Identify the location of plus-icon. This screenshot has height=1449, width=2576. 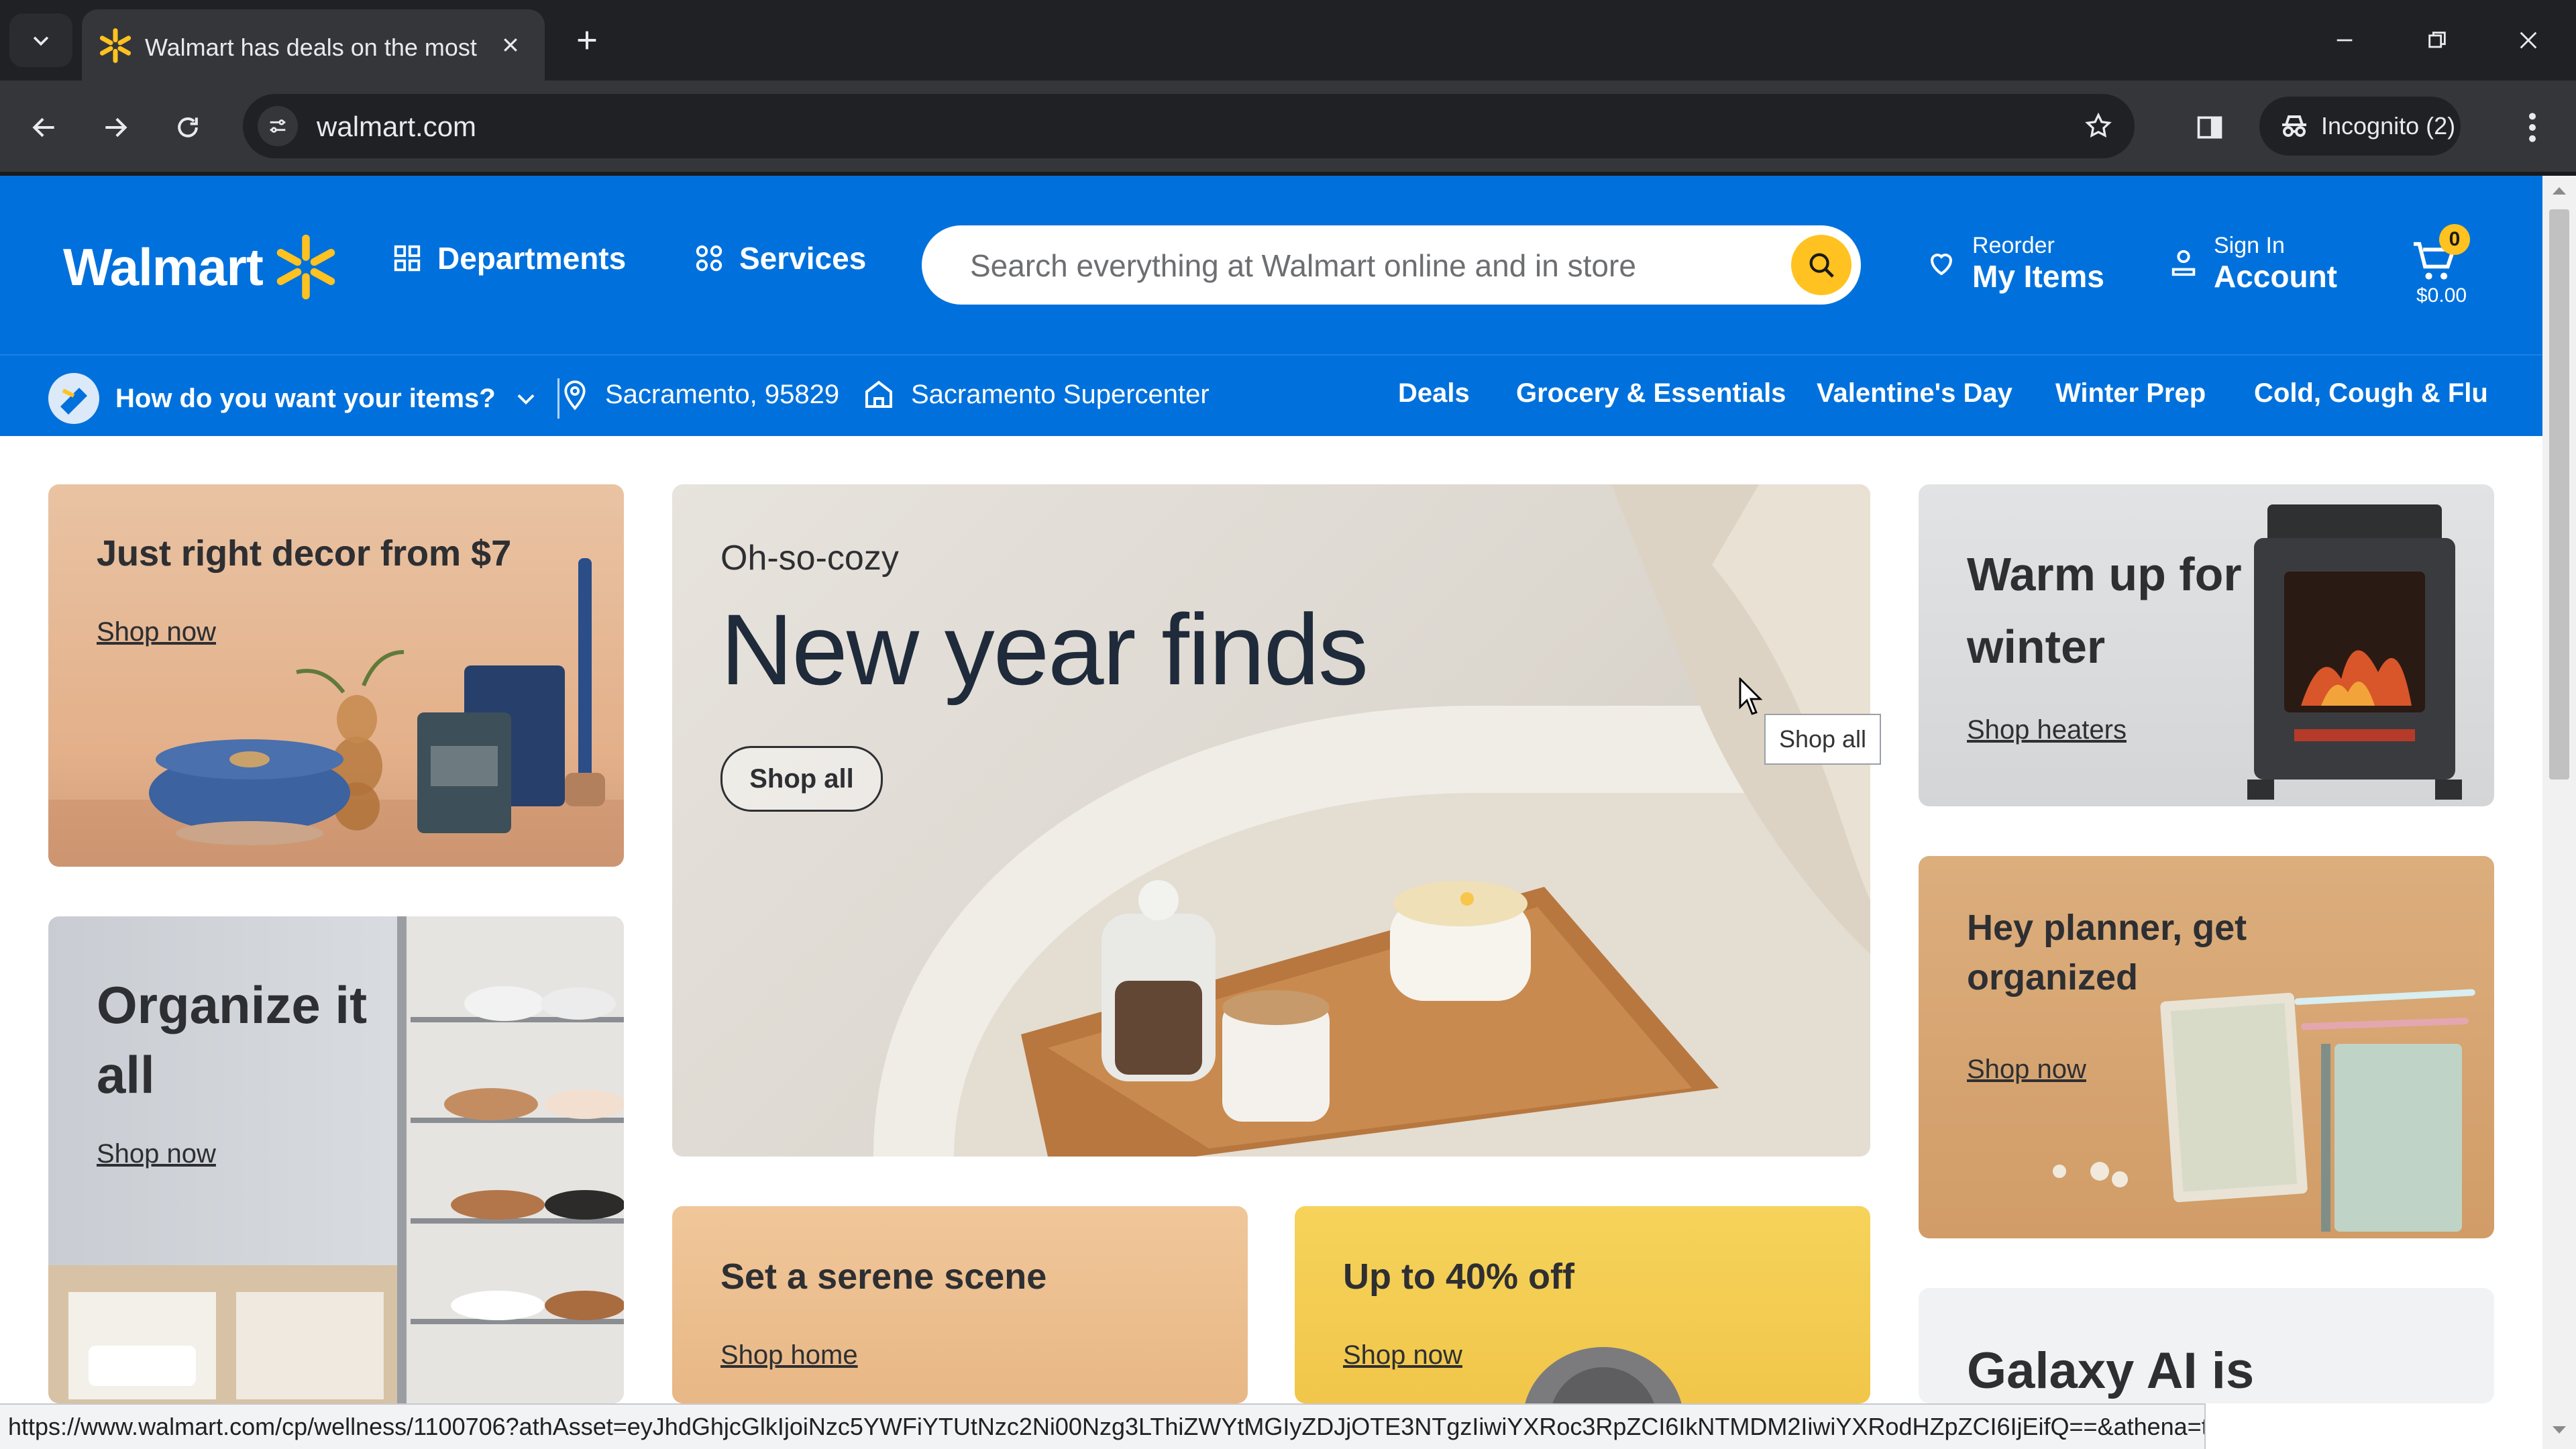
(587, 40).